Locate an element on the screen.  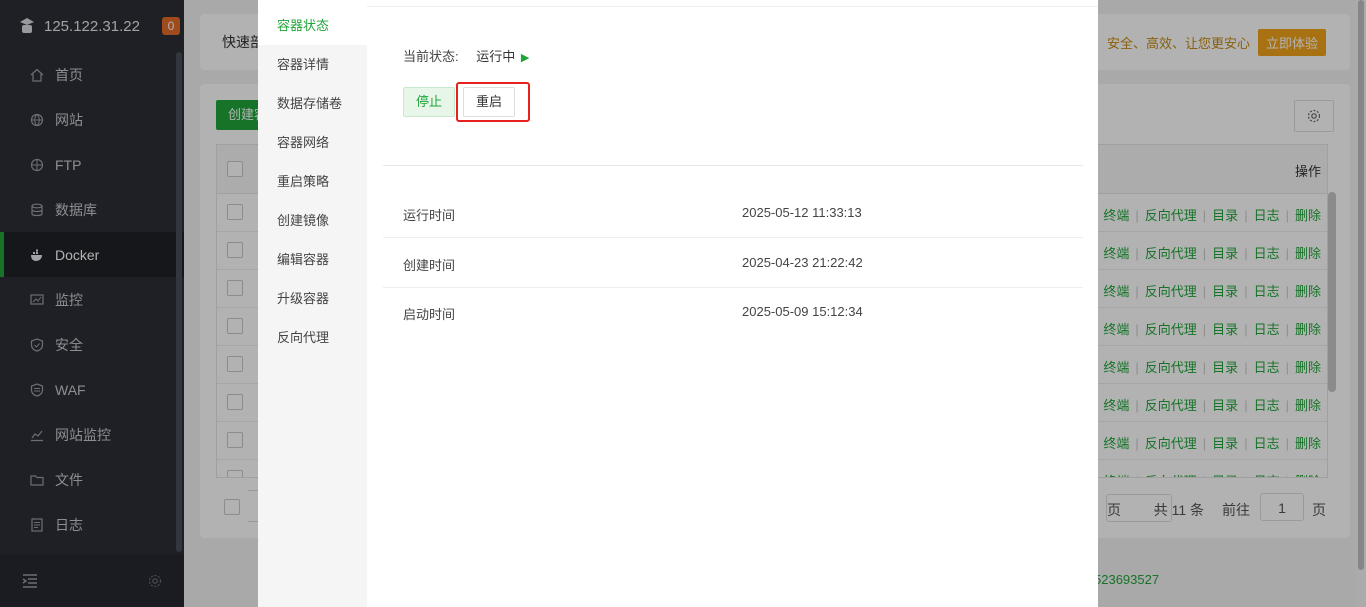
tab-create-image: 创建镜像 is located at coordinates (312, 220).